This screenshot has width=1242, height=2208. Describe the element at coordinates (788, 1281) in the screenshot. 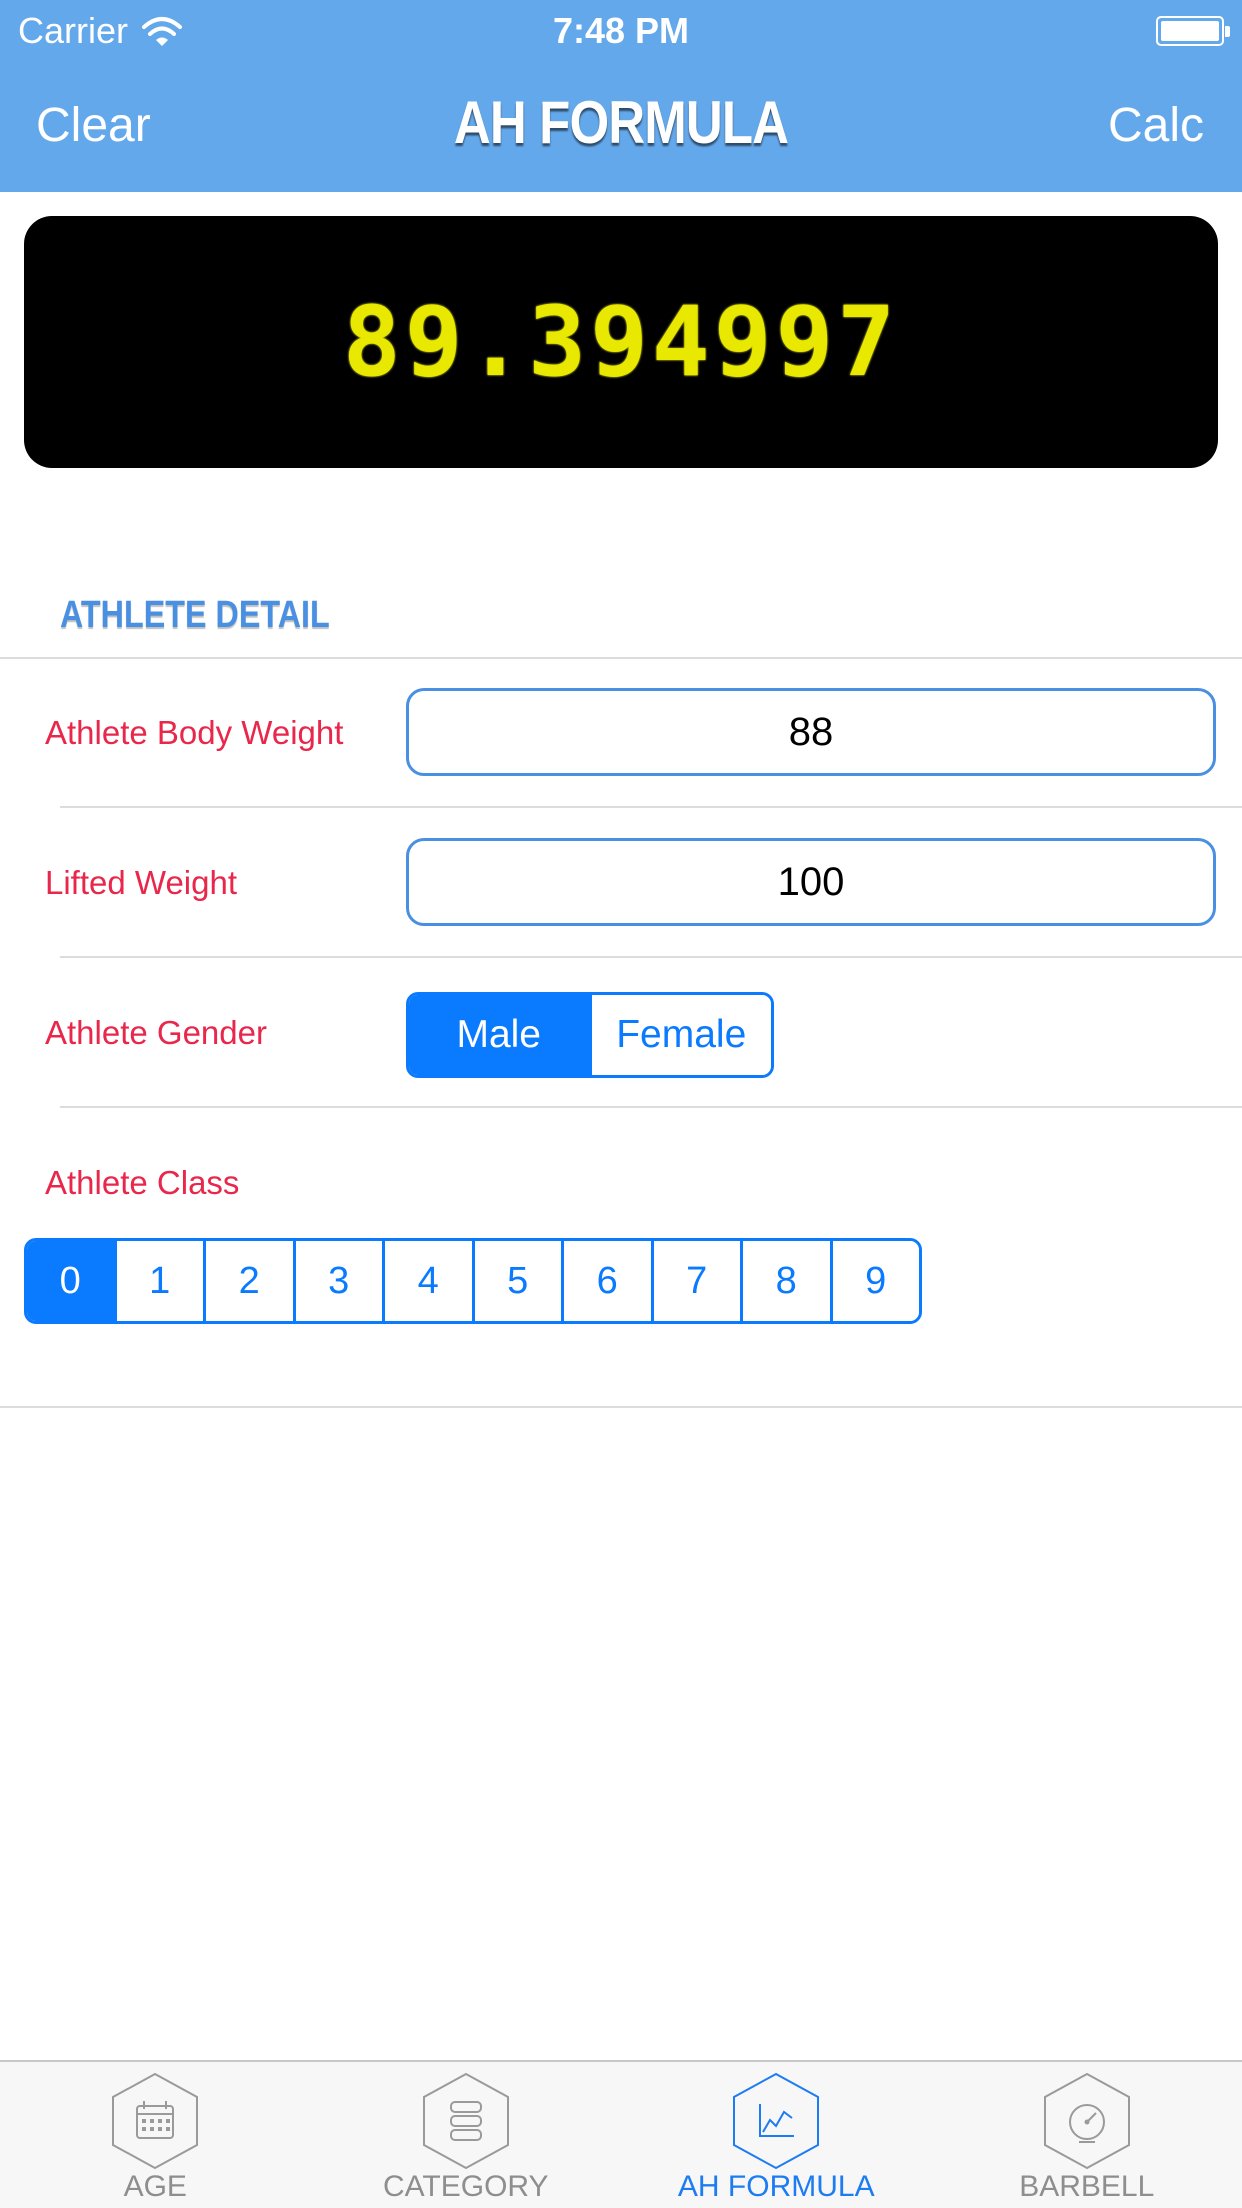

I see `class-option-8: 8` at that location.